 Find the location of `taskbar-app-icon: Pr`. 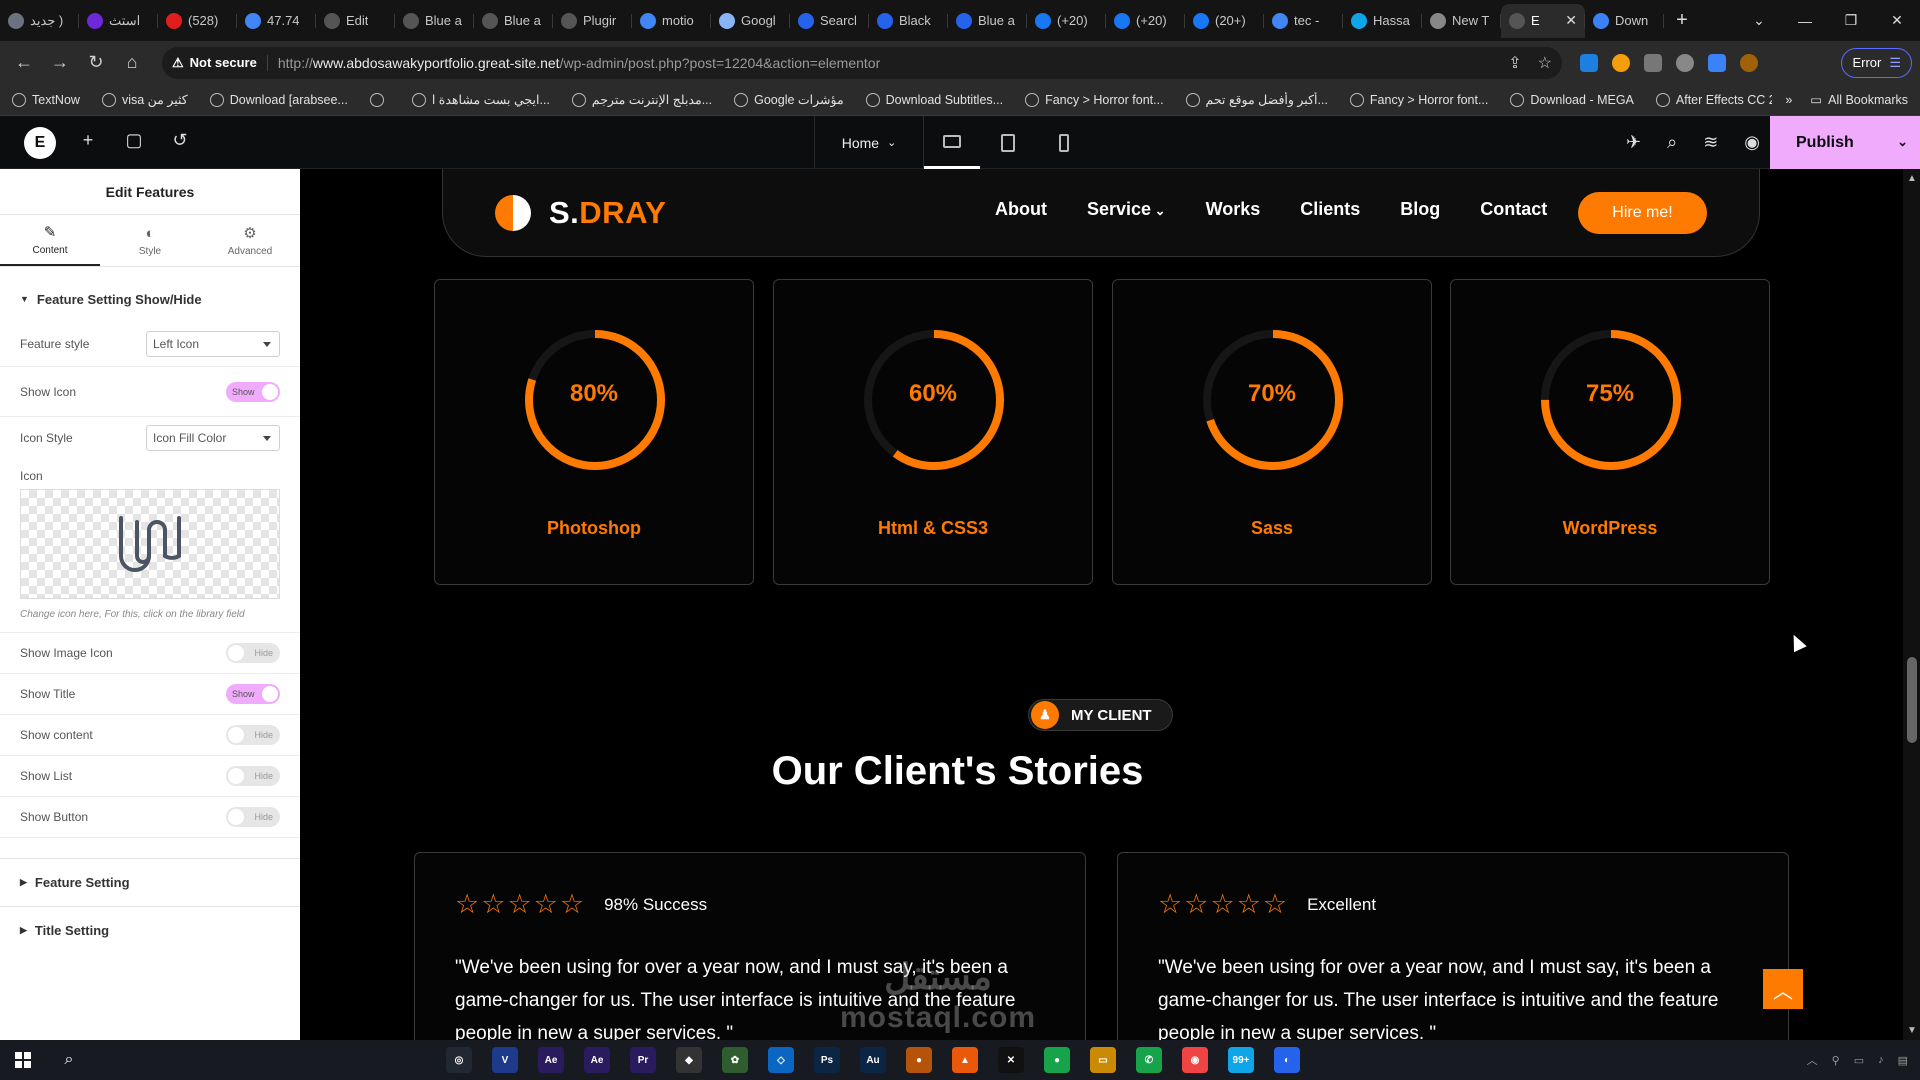

taskbar-app-icon: Pr is located at coordinates (643, 1060).